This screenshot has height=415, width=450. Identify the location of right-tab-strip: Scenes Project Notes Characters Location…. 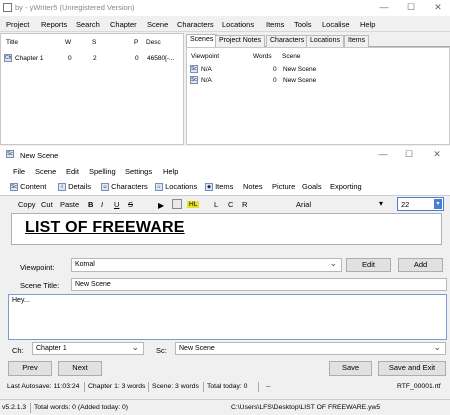
(318, 40).